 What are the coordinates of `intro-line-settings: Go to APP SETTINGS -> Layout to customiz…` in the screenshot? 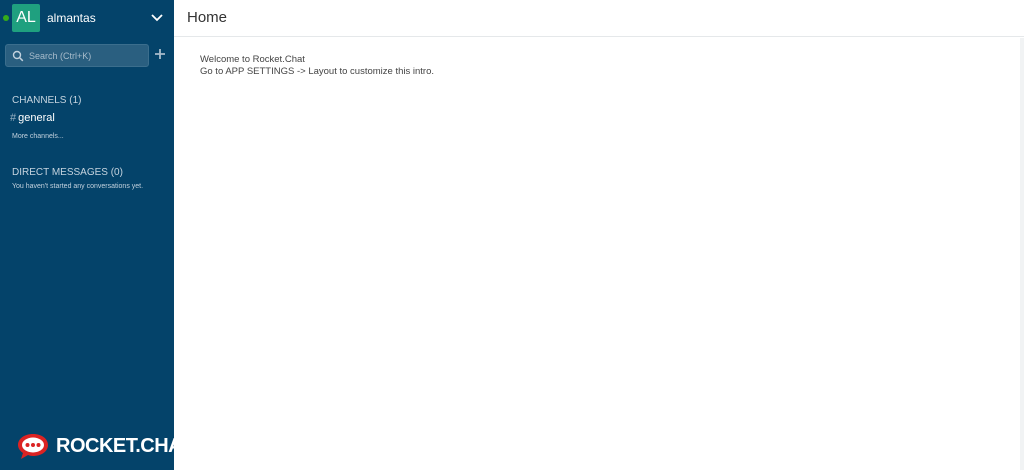 It's located at (317, 71).